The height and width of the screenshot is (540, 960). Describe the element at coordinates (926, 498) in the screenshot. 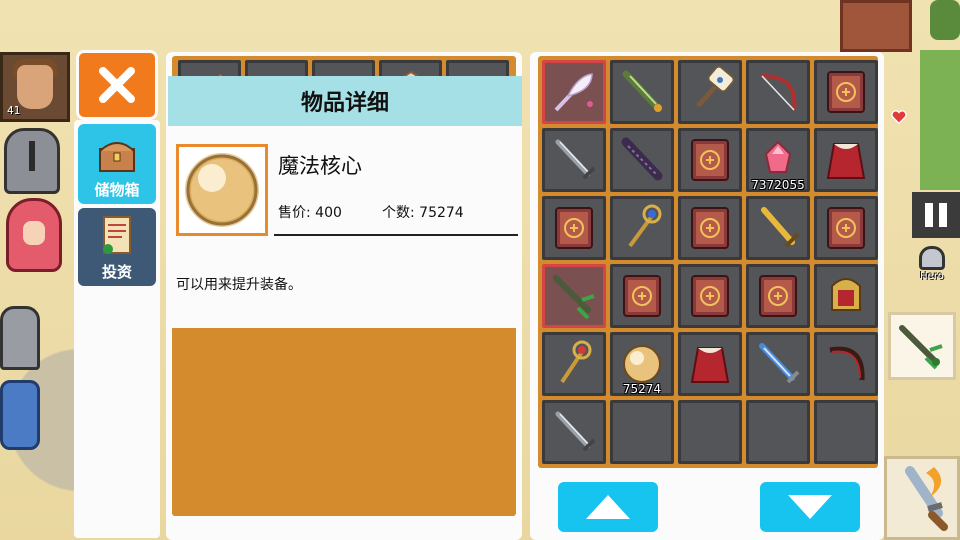

I see `flame-sword-icon` at that location.